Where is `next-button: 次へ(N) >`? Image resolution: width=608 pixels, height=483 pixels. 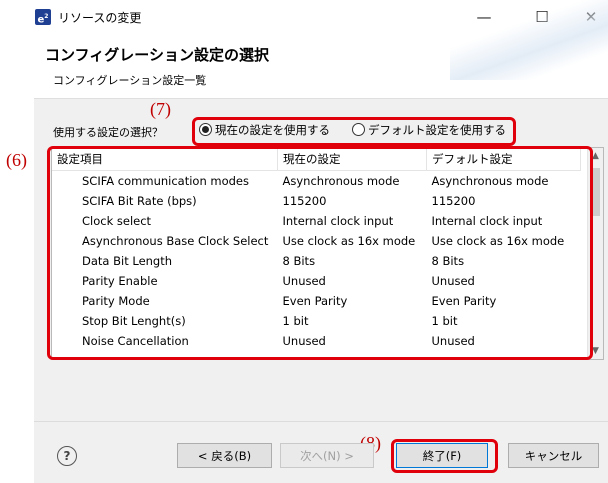
next-button: 次へ(N) > is located at coordinates (327, 455).